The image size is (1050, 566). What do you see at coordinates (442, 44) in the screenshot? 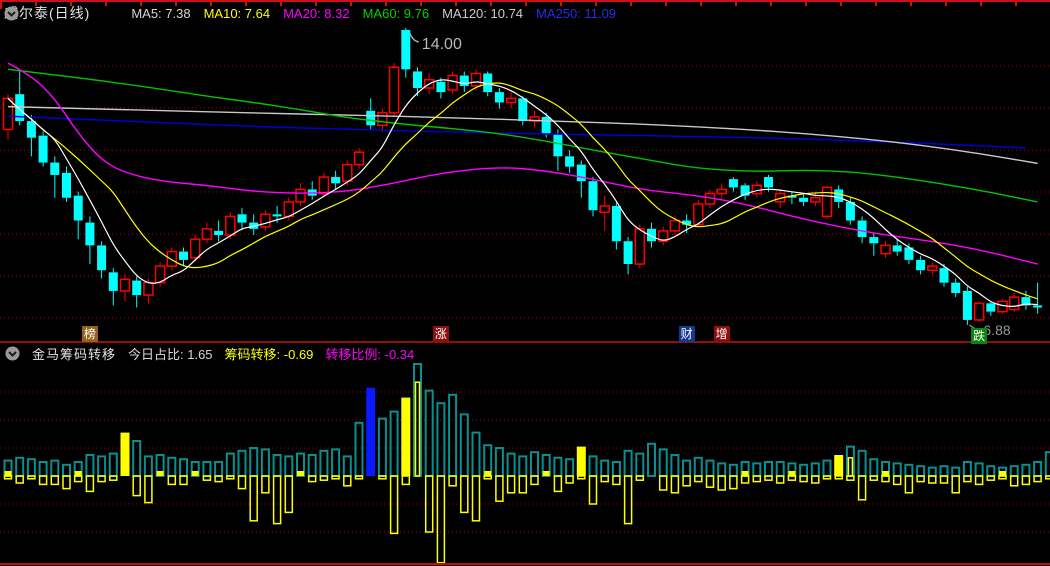
I see `svg-text: 14.00` at bounding box center [442, 44].